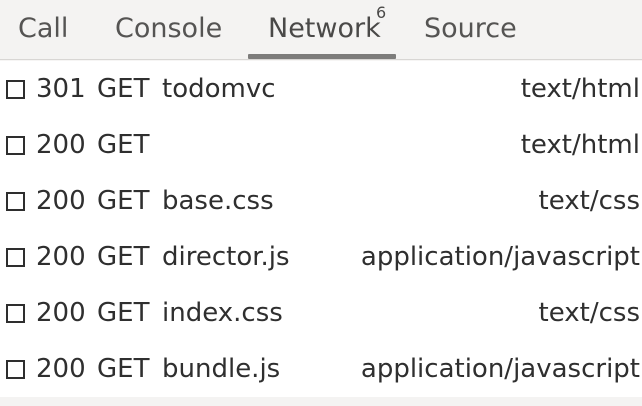 The image size is (642, 406). I want to click on request-row: 200 GET bundle.js application/javascript, so click(321, 369).